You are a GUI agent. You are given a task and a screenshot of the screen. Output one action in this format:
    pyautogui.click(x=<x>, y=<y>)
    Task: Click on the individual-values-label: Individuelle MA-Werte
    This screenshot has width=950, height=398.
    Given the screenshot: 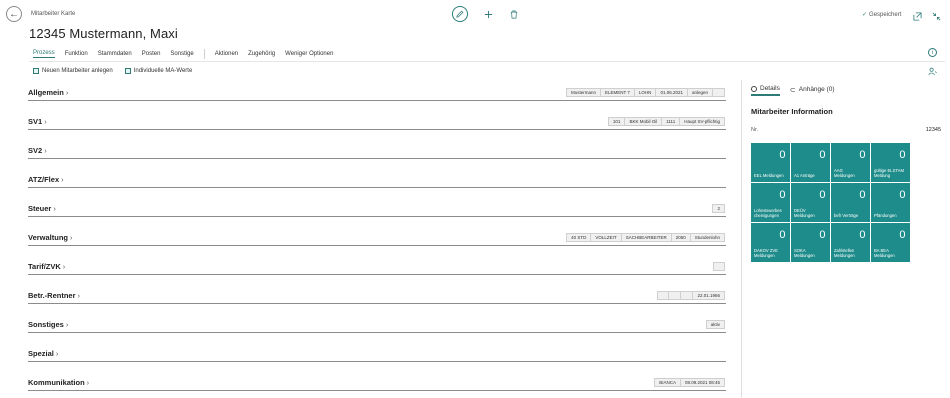 What is the action you would take?
    pyautogui.click(x=163, y=71)
    